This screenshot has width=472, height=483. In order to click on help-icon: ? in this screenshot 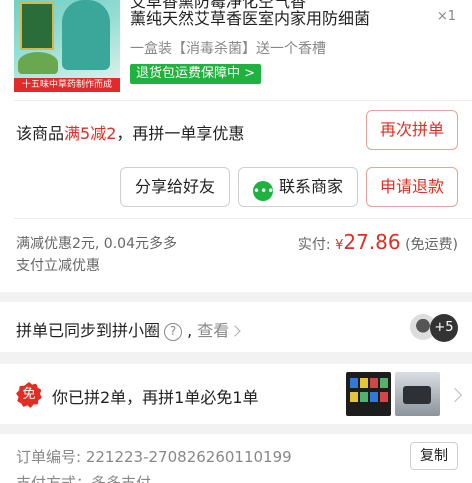, I will do `click(173, 332)`.